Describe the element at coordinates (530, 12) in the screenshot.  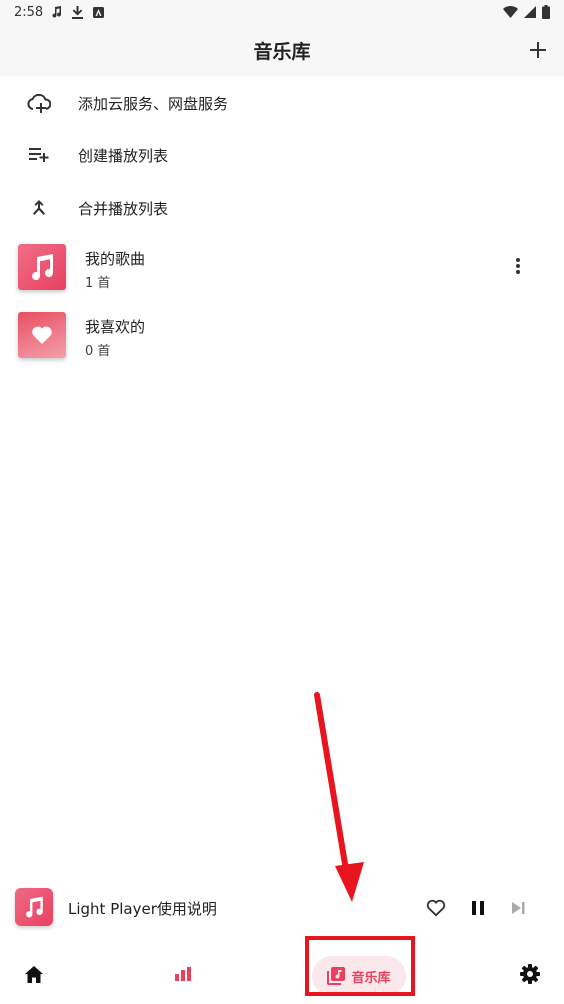
I see `signal-icon` at that location.